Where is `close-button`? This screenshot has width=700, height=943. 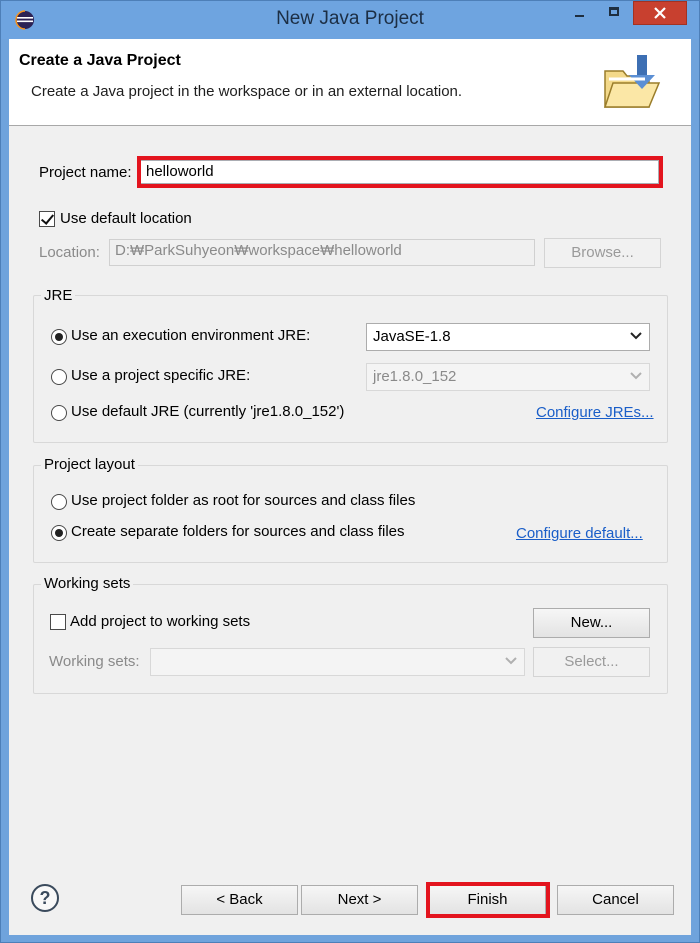
close-button is located at coordinates (660, 13).